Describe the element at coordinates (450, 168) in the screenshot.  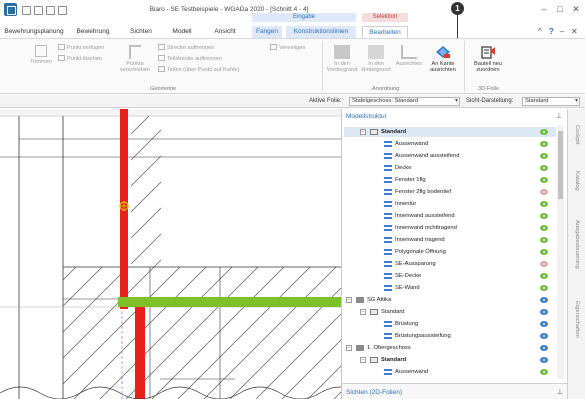
I see `tree-row: Decke` at that location.